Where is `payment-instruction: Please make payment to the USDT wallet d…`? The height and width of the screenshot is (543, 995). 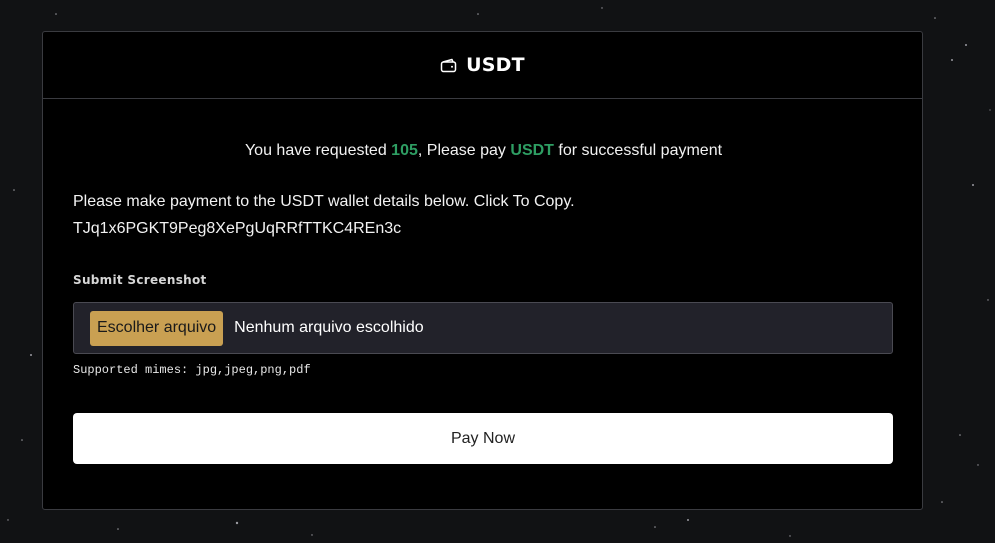
payment-instruction: Please make payment to the USDT wallet d… is located at coordinates (324, 201).